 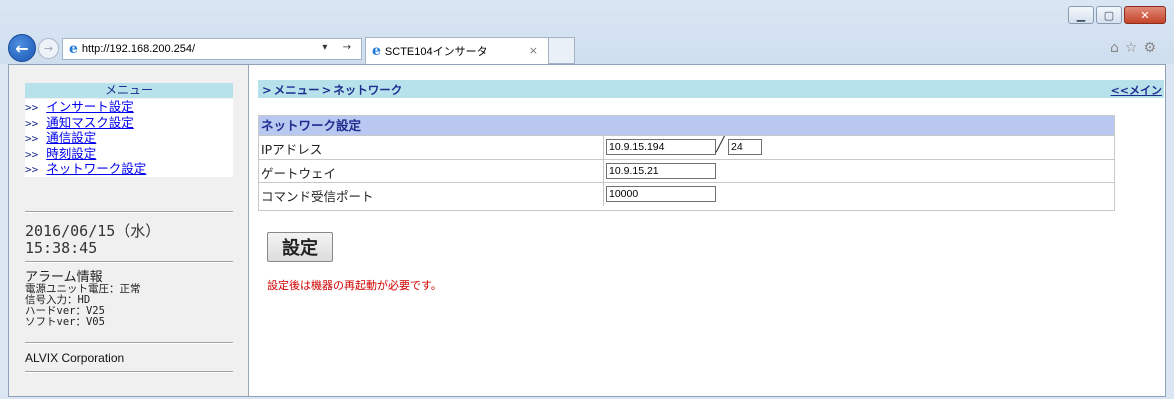 I want to click on minimize-button: ▁, so click(x=1081, y=15).